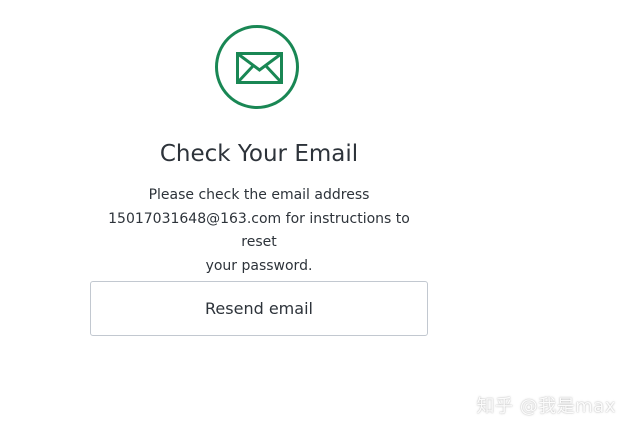  What do you see at coordinates (546, 406) in the screenshot?
I see `watermark: 知乎 @我是max` at bounding box center [546, 406].